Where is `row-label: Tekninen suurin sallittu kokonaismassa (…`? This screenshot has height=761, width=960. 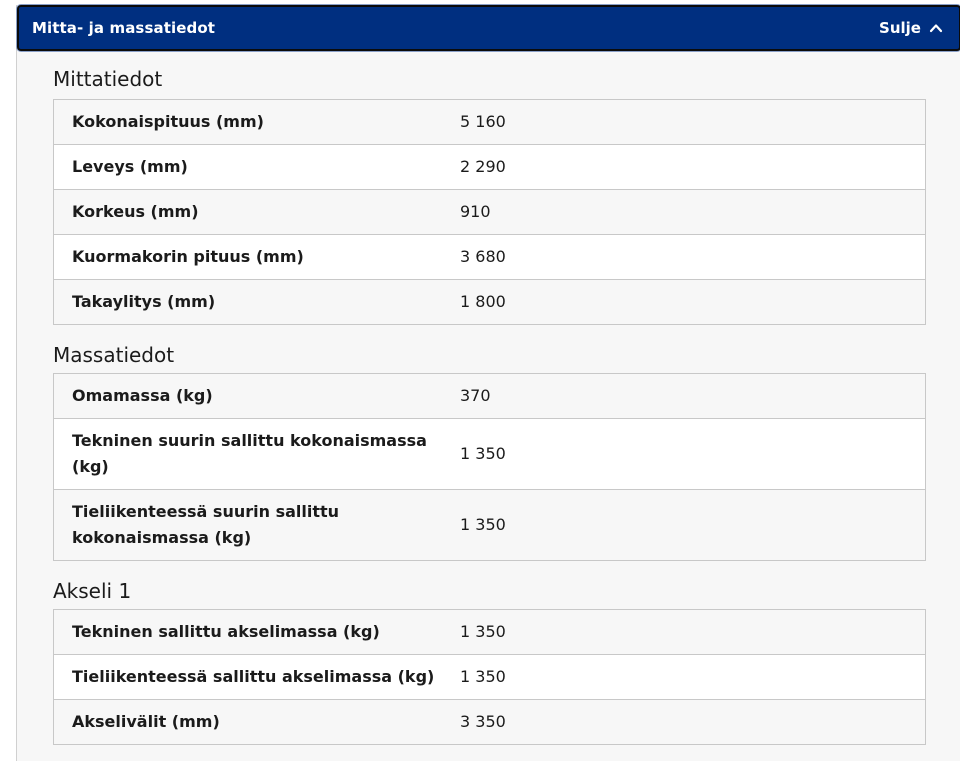 row-label: Tekninen suurin sallittu kokonaismassa (… is located at coordinates (247, 454).